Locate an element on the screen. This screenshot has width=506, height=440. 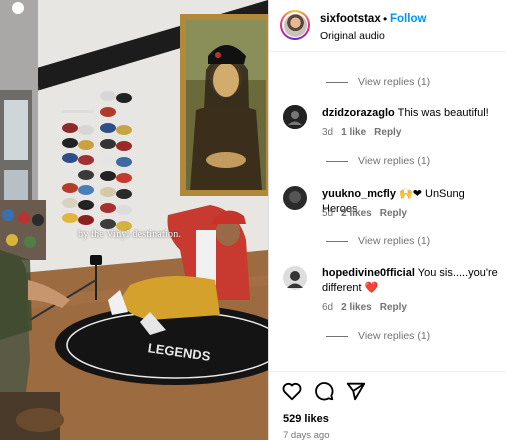
comment-text-block: dzidzorazaglo This was beautiful! is located at coordinates (410, 113).